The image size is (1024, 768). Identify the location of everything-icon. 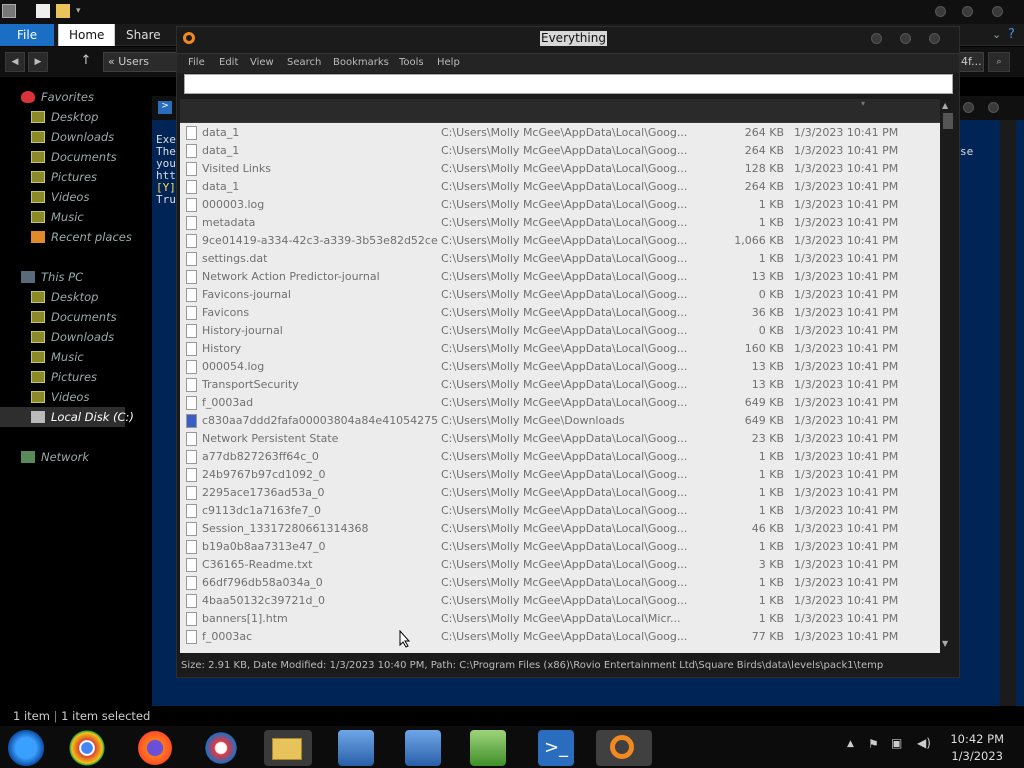
(624, 748).